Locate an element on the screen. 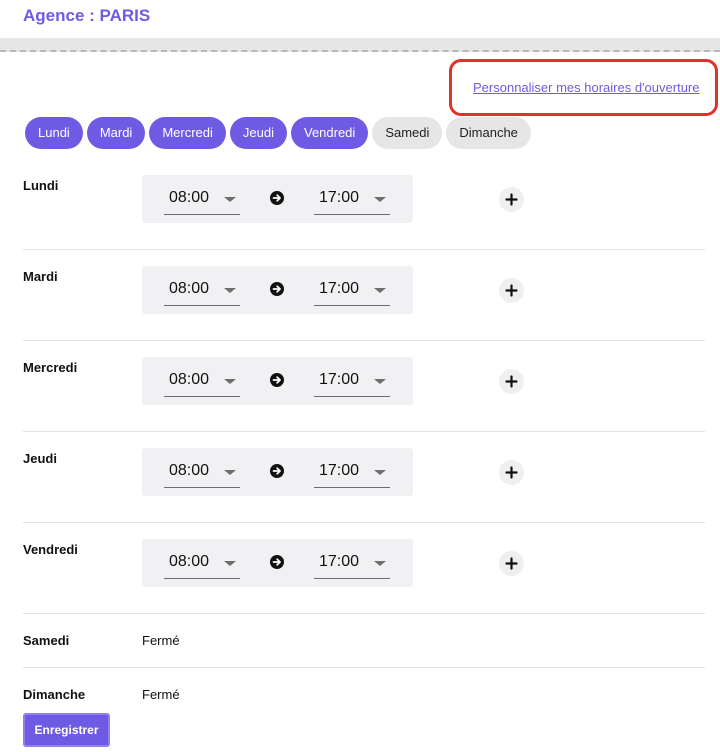 The width and height of the screenshot is (720, 752). schedule-row-mercredi: Mercredi 08:00 17:00 is located at coordinates (364, 394).